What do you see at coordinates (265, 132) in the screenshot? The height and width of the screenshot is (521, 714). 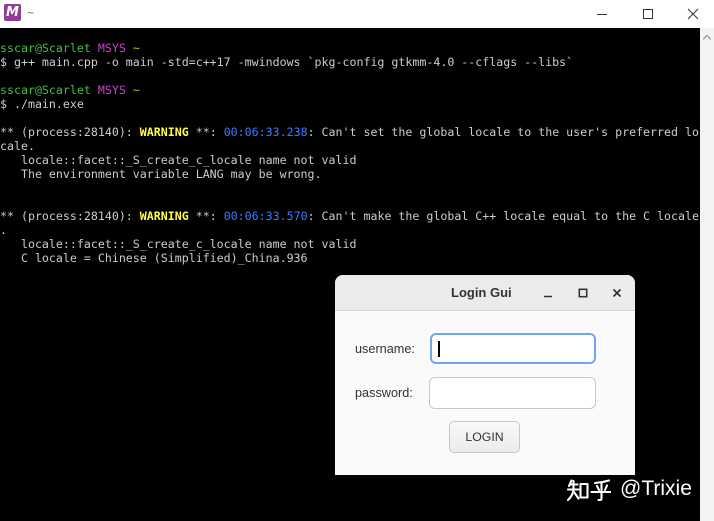 I see `warning-timestamp: 00:06:33.238` at bounding box center [265, 132].